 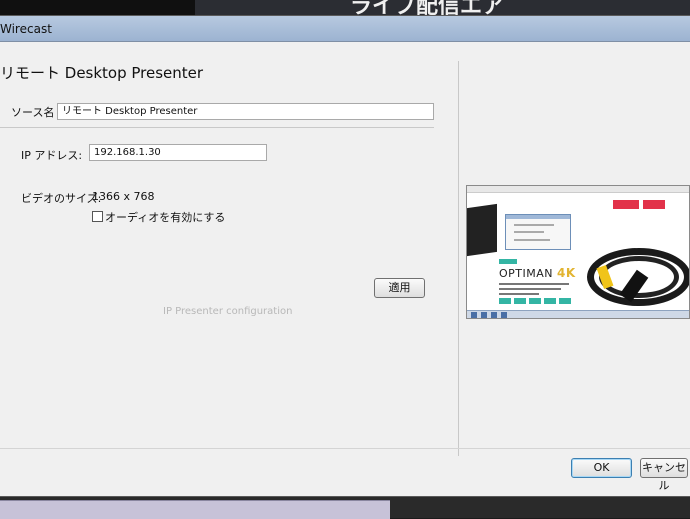 I want to click on preview-device-image, so click(x=482, y=230).